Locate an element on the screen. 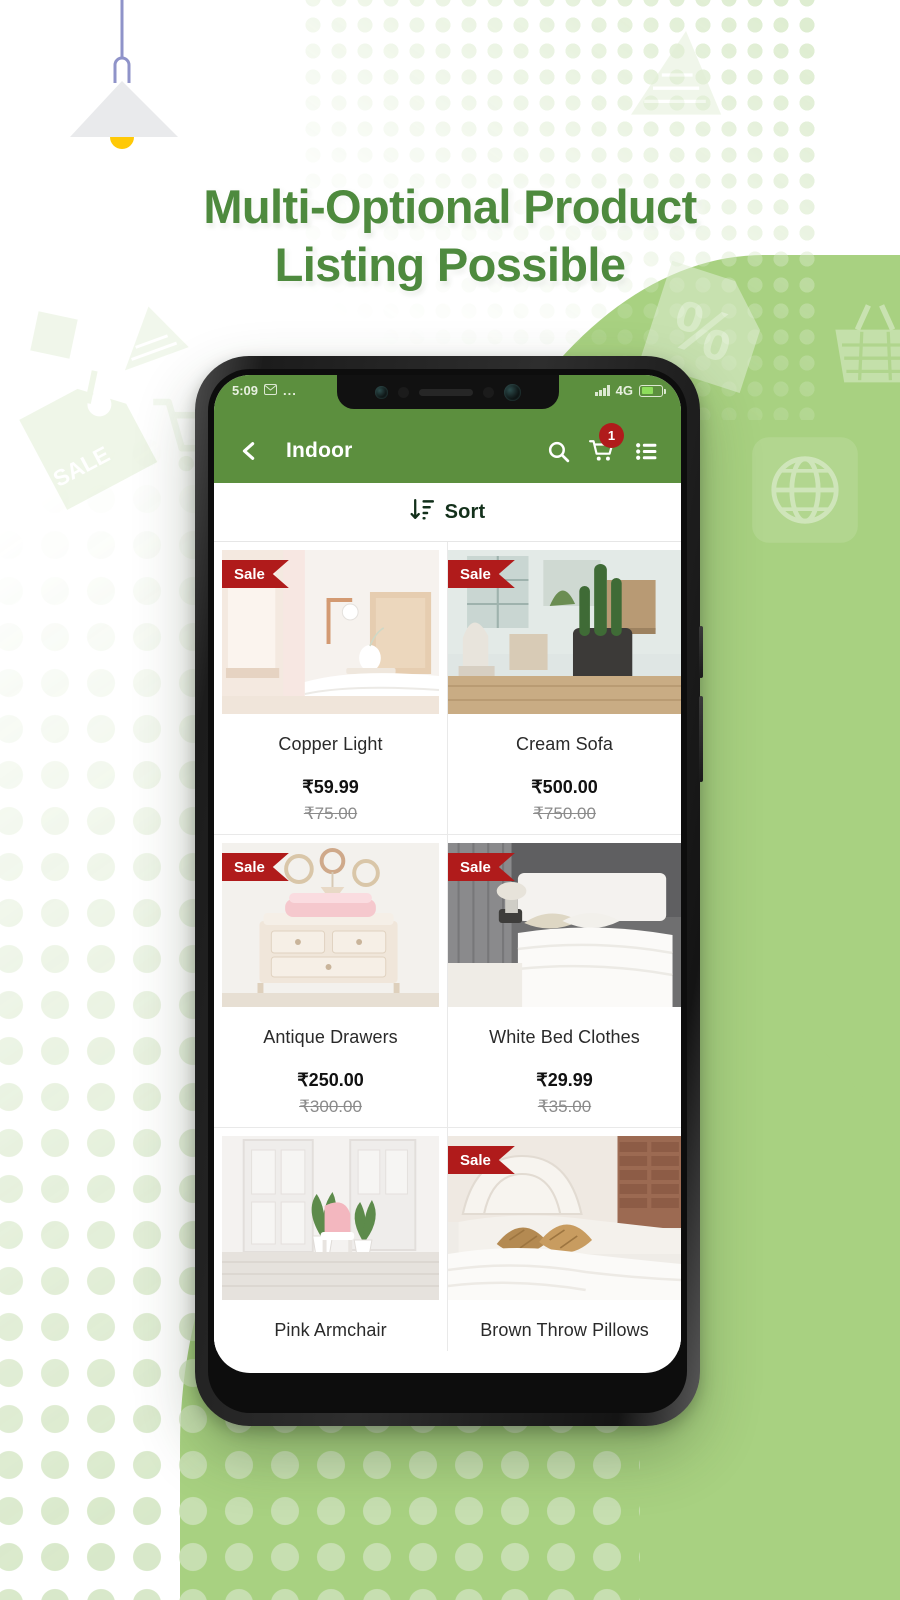 The width and height of the screenshot is (900, 1600). front-camera-secondary-icon is located at coordinates (381, 392).